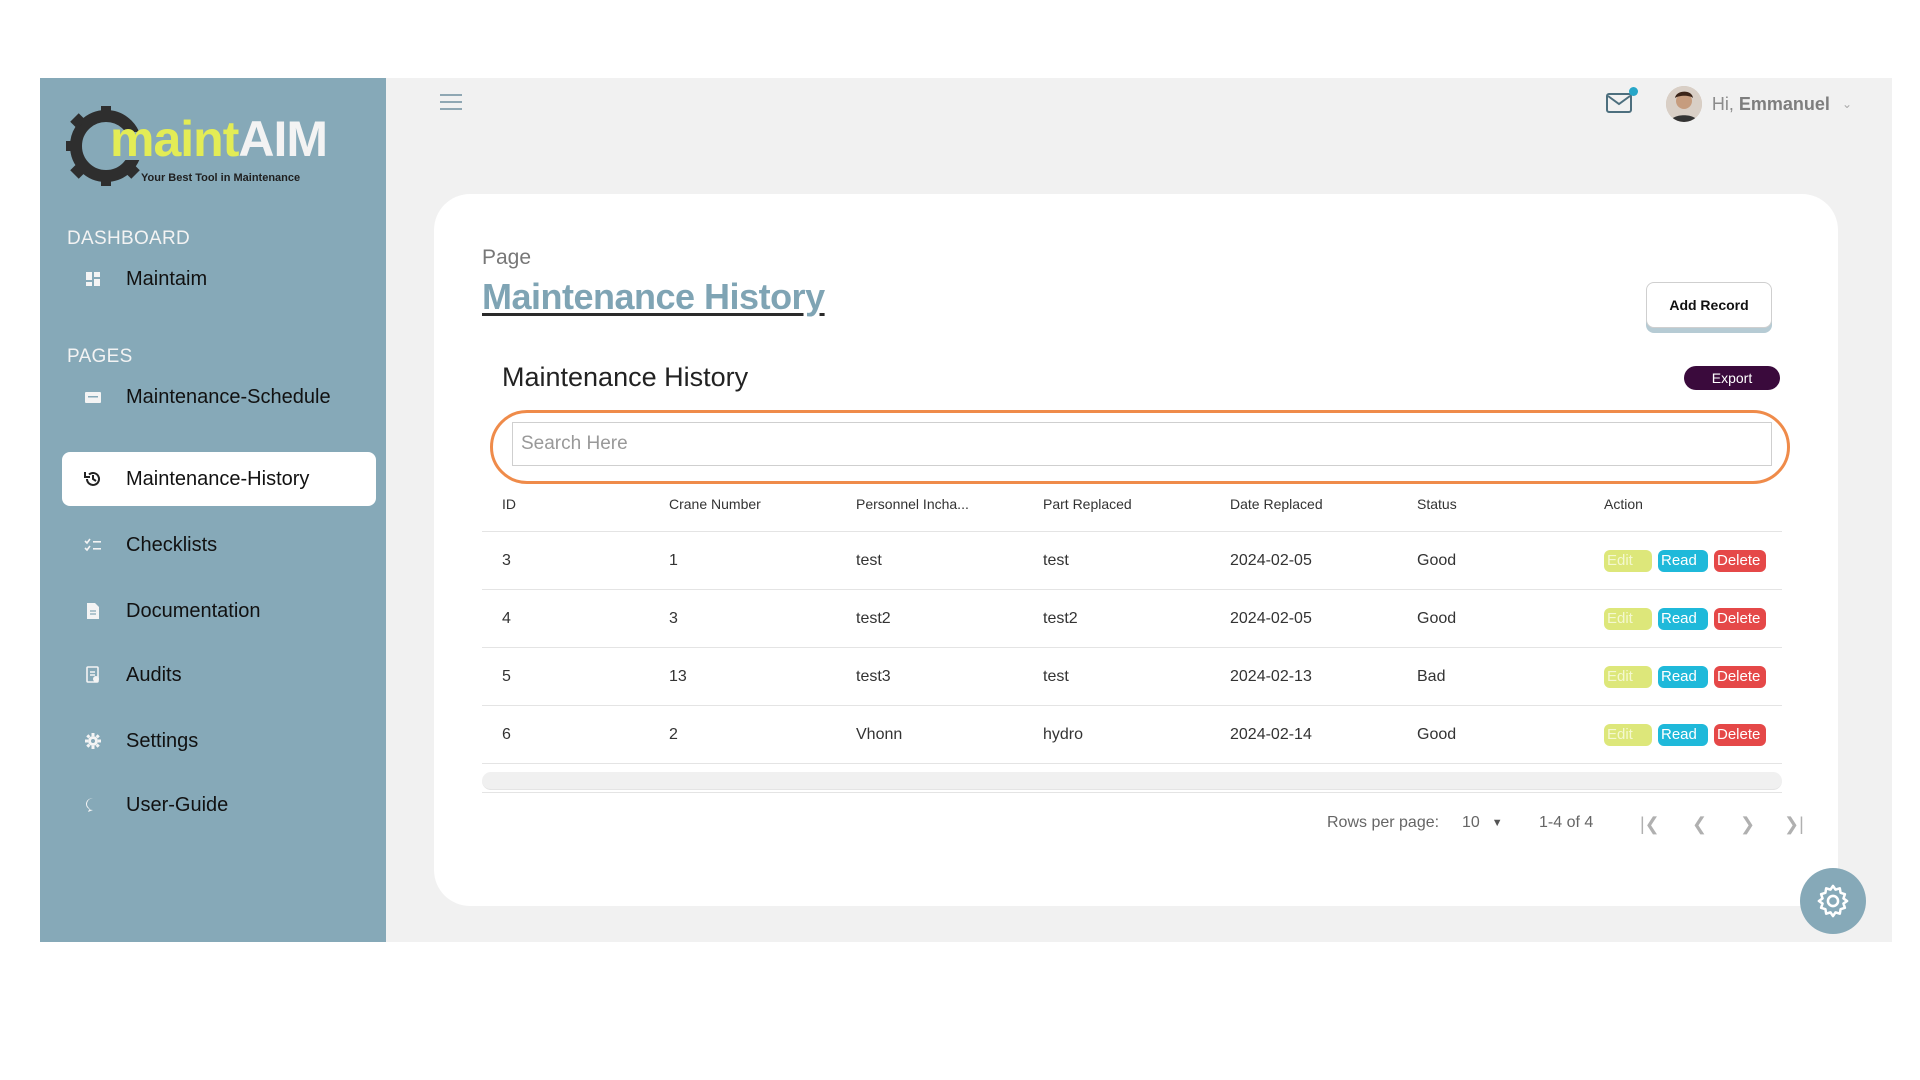 The width and height of the screenshot is (1920, 1080). What do you see at coordinates (219, 279) in the screenshot?
I see `sidebar-item-maintaim: Maintaim` at bounding box center [219, 279].